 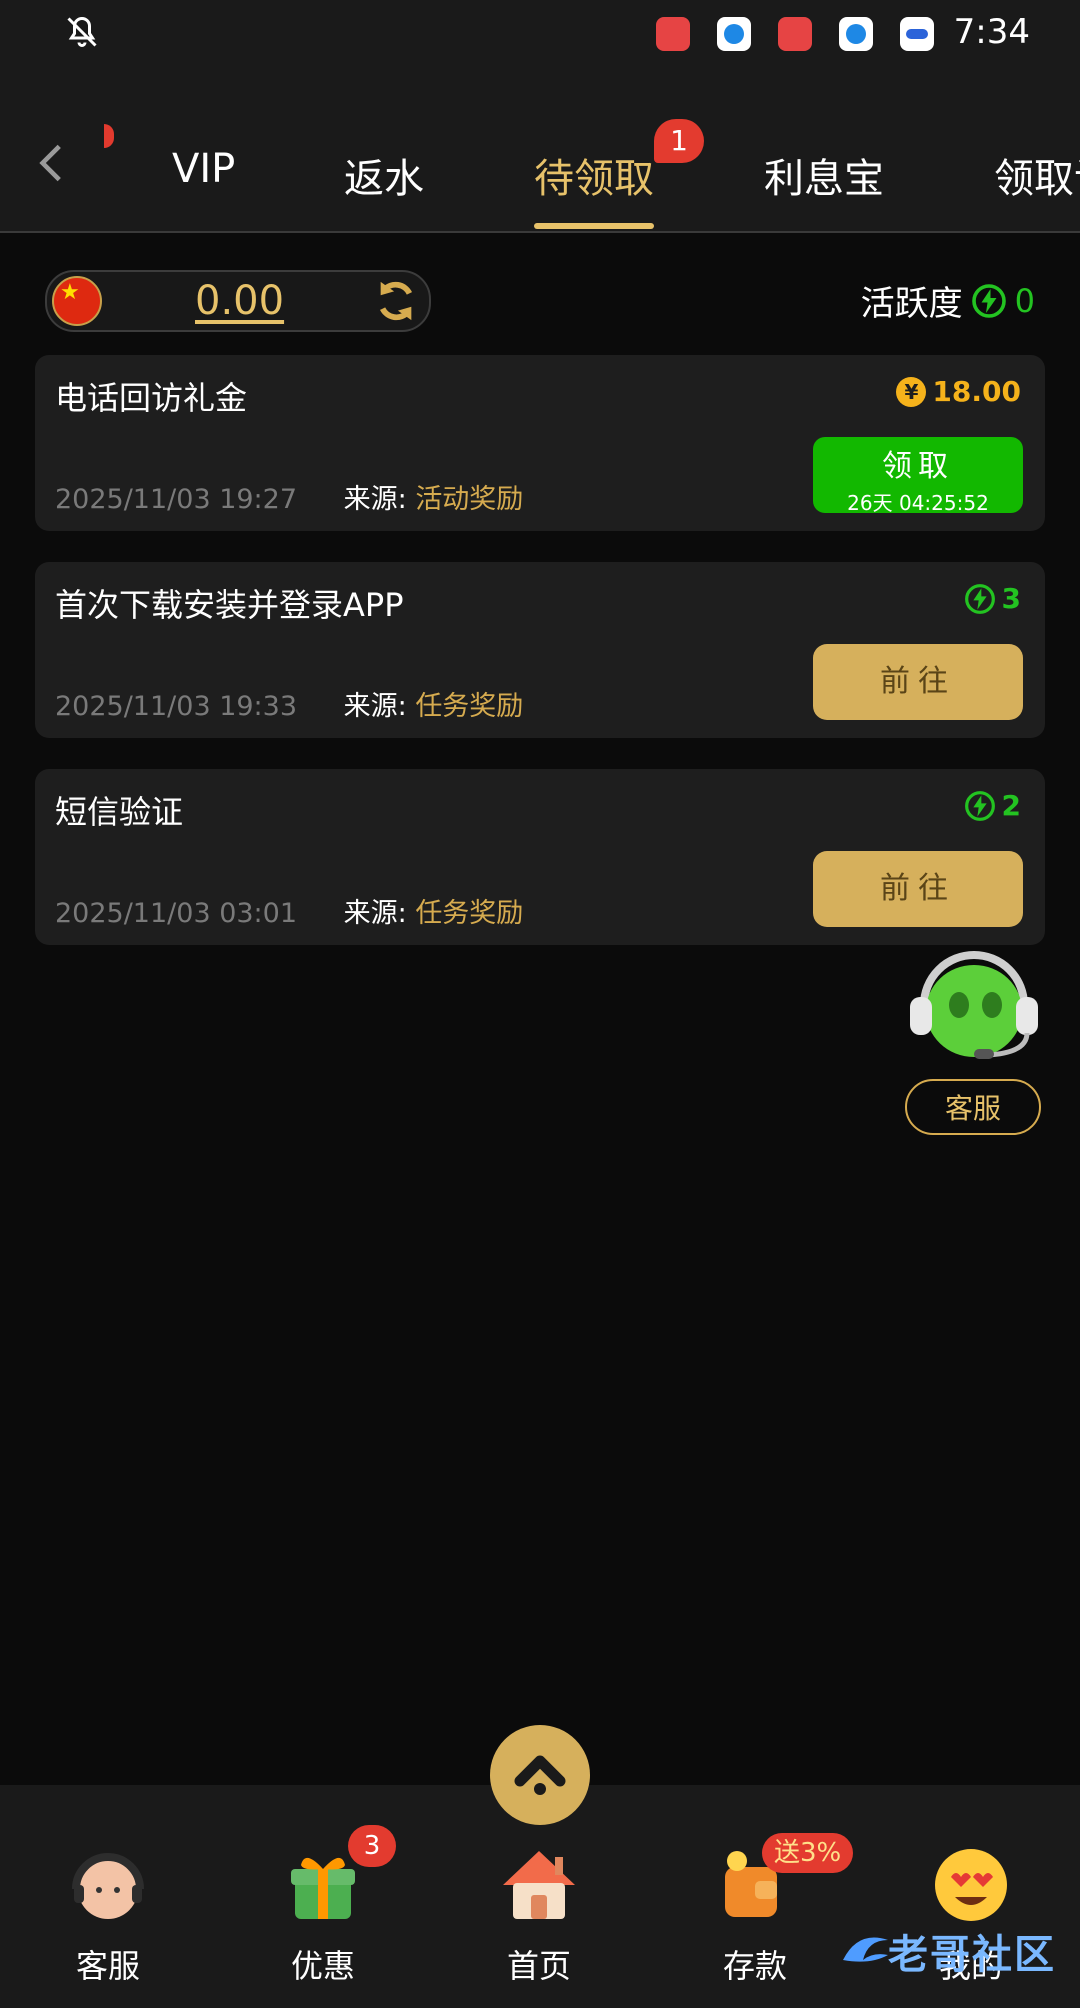 What do you see at coordinates (1024, 300) in the screenshot?
I see `activity-value: 0` at bounding box center [1024, 300].